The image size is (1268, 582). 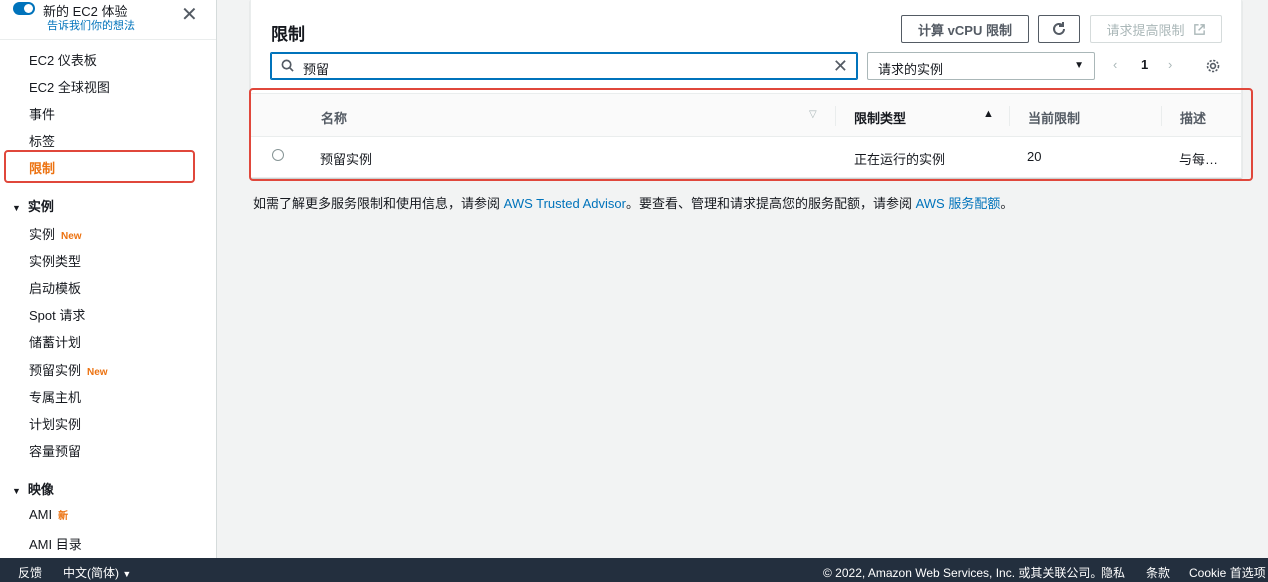 I want to click on section-label: 实例, so click(x=40, y=206).